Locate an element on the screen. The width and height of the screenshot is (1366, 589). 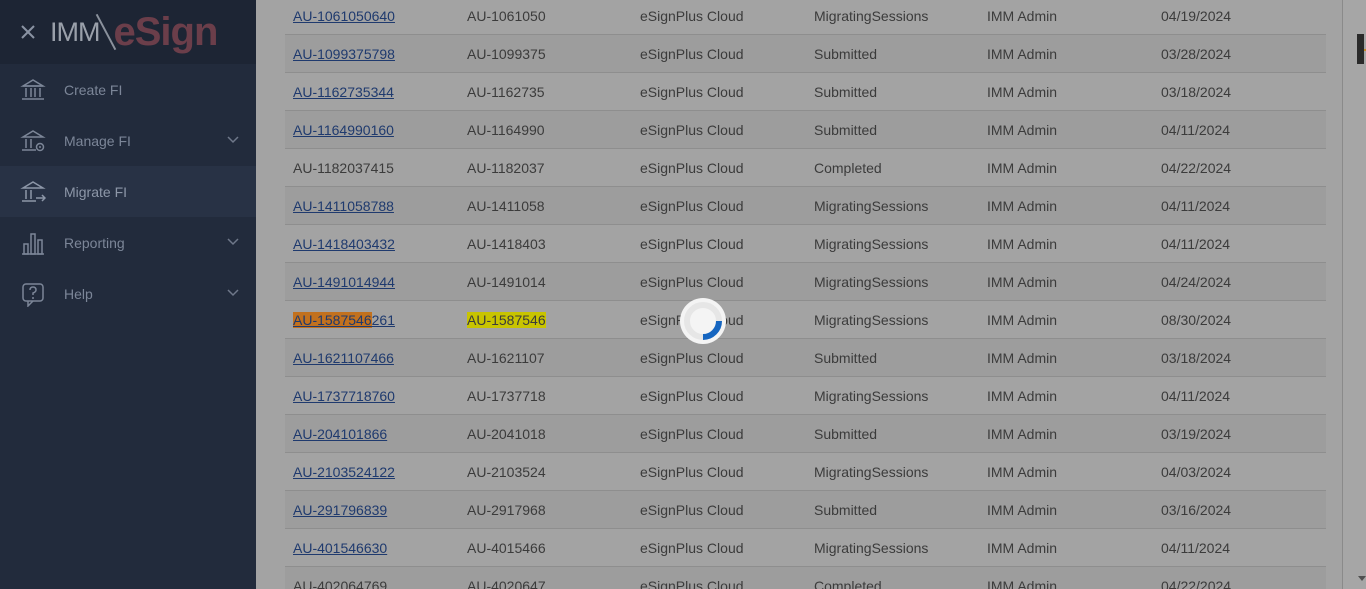
cell-date-text: 08/30/2024 is located at coordinates (1196, 319).